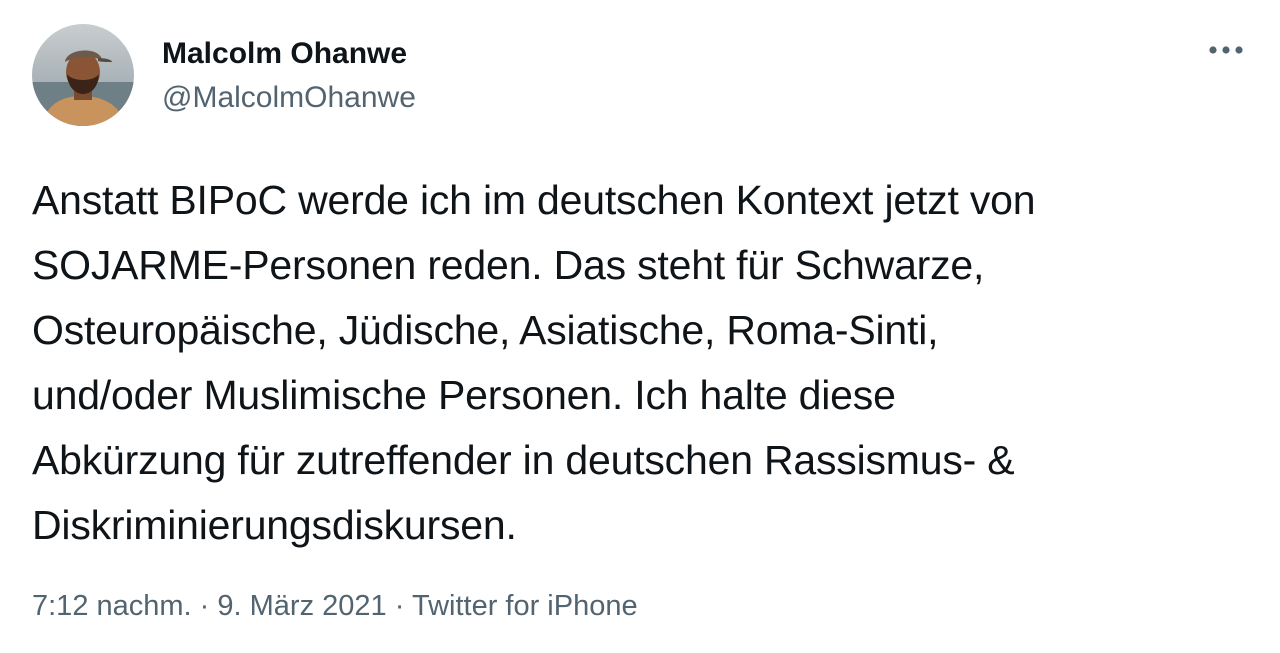  Describe the element at coordinates (112, 606) in the screenshot. I see `tweet-time: 7:12 nachm.` at that location.